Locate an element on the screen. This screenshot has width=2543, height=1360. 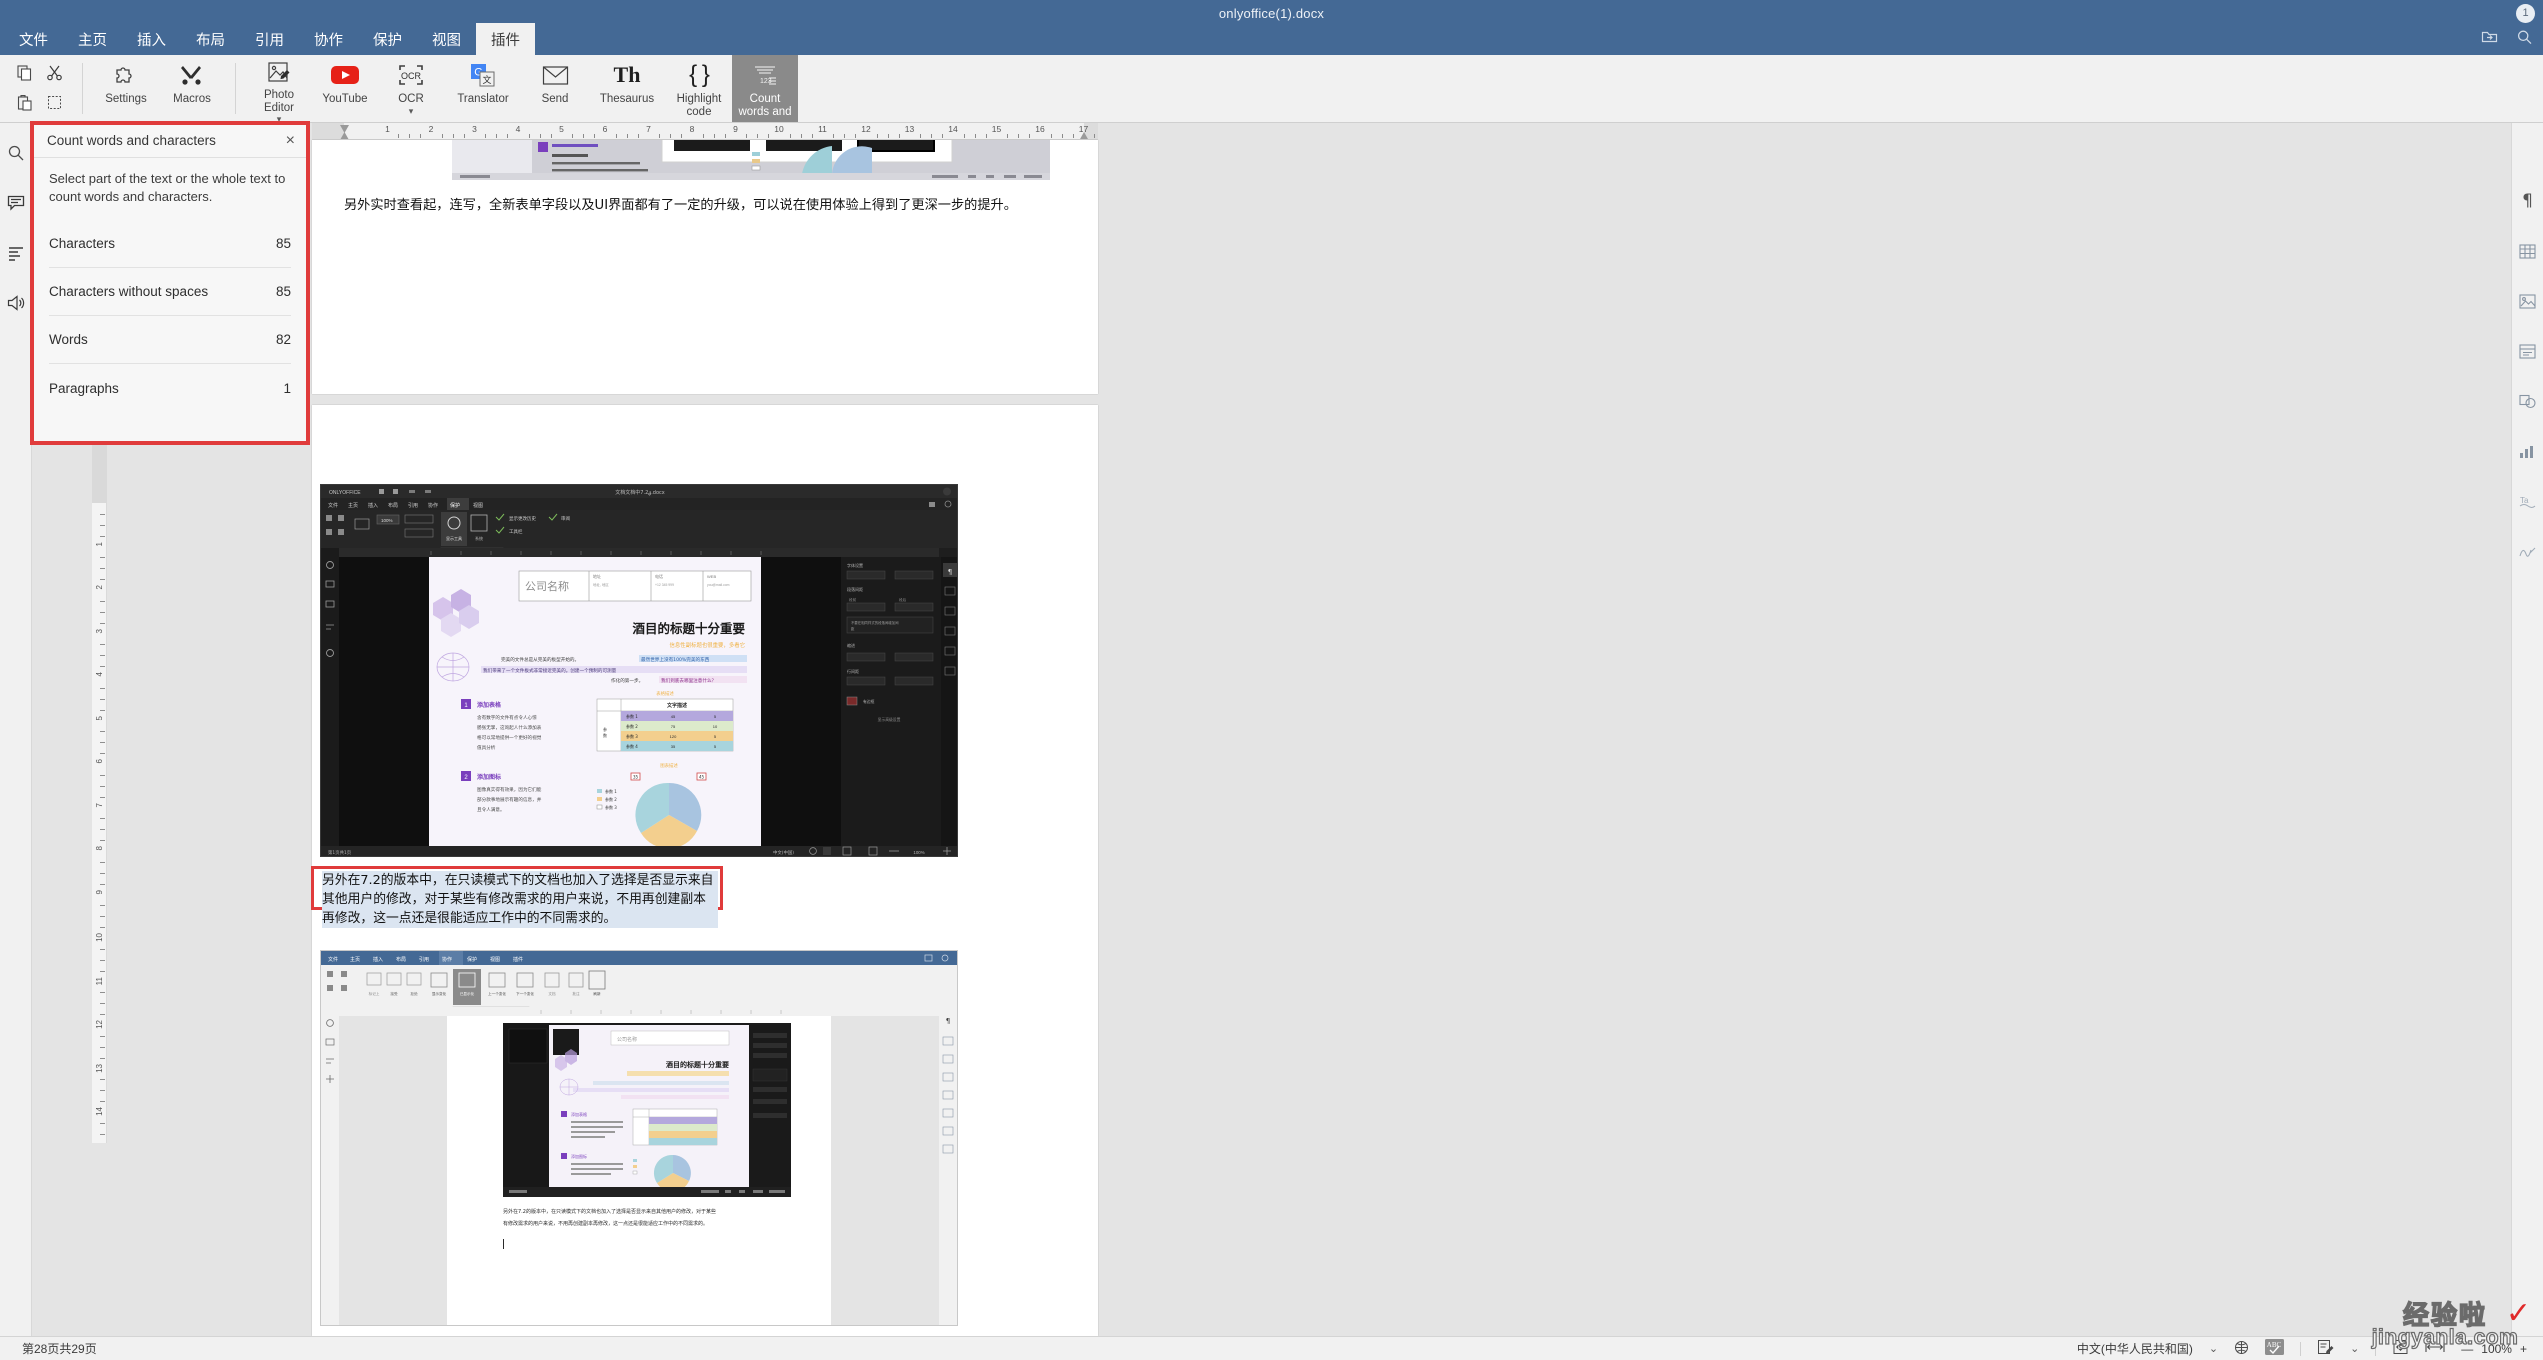
zoom-level-label: 100% is located at coordinates (2496, 1349).